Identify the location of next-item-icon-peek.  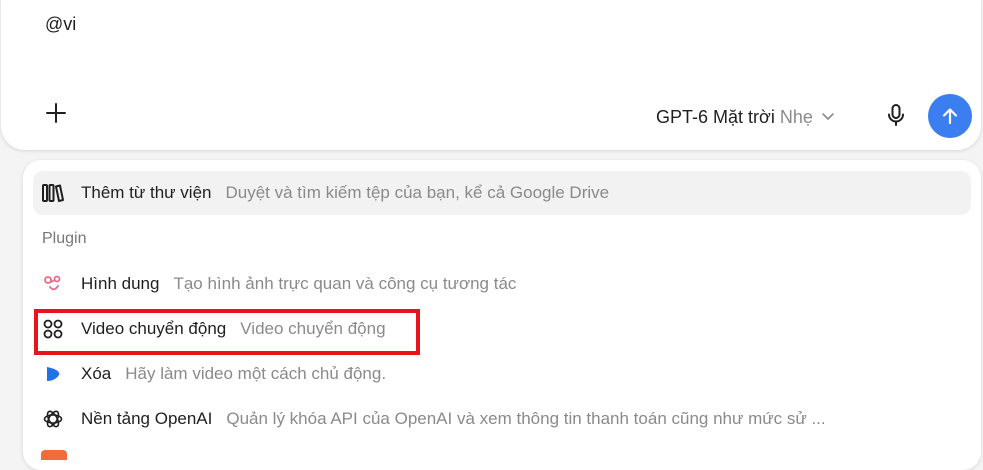
(54, 455).